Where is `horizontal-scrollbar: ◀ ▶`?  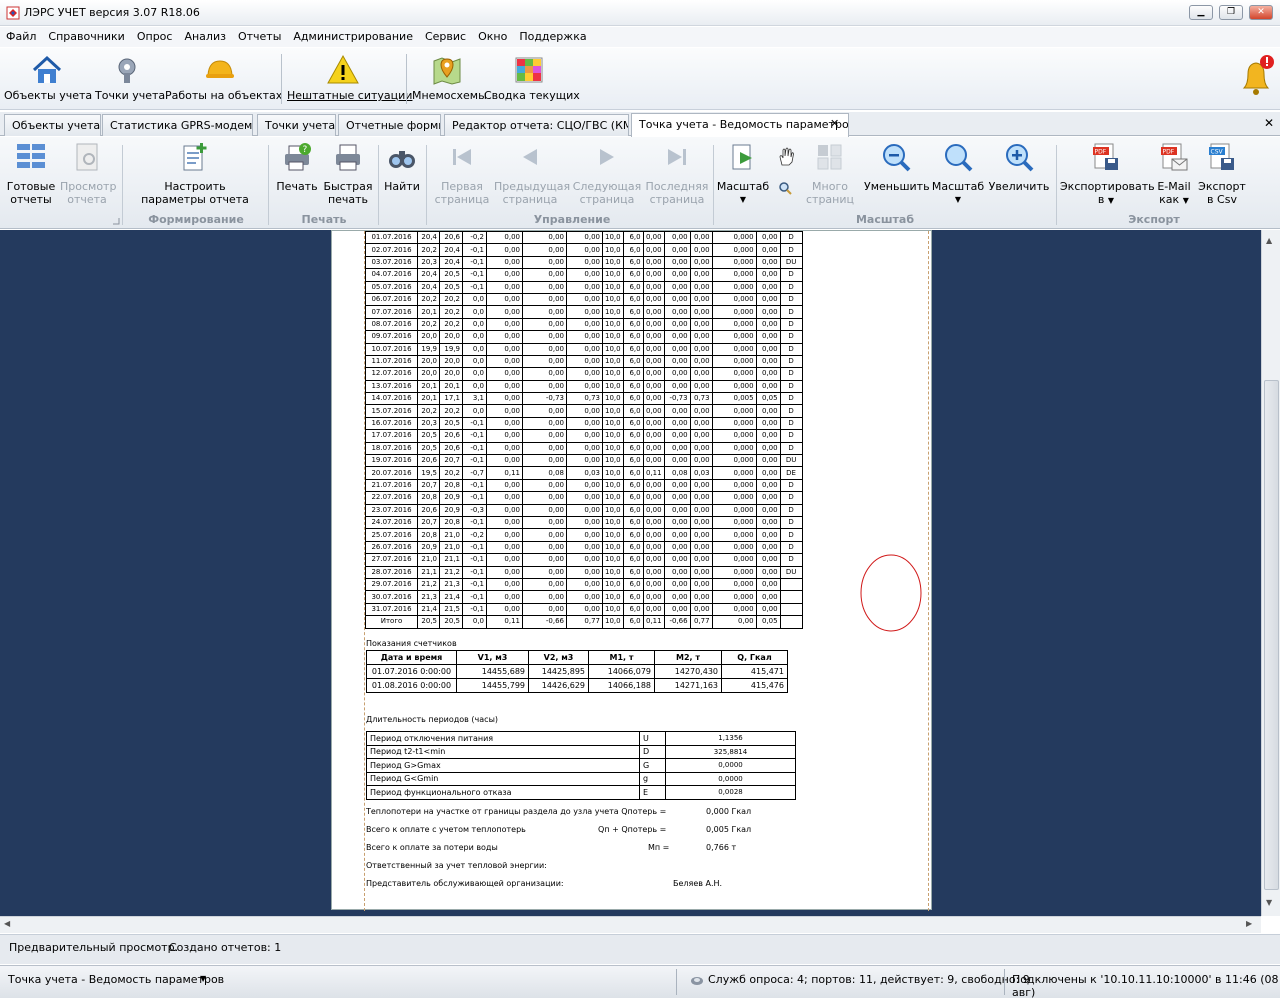 horizontal-scrollbar: ◀ ▶ is located at coordinates (630, 924).